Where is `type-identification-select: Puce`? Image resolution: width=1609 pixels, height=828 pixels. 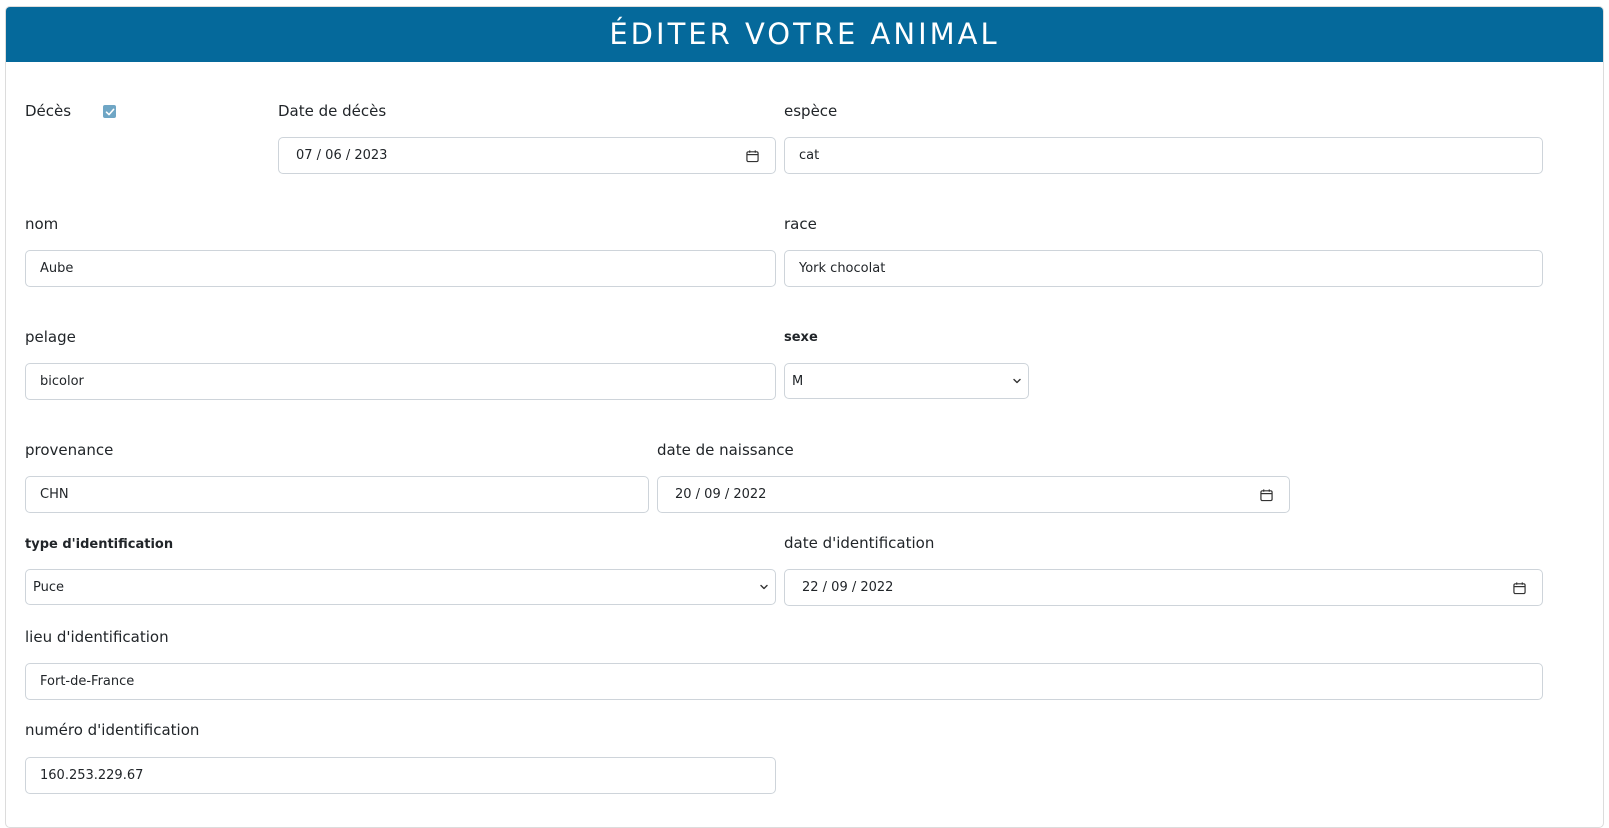 type-identification-select: Puce is located at coordinates (400, 587).